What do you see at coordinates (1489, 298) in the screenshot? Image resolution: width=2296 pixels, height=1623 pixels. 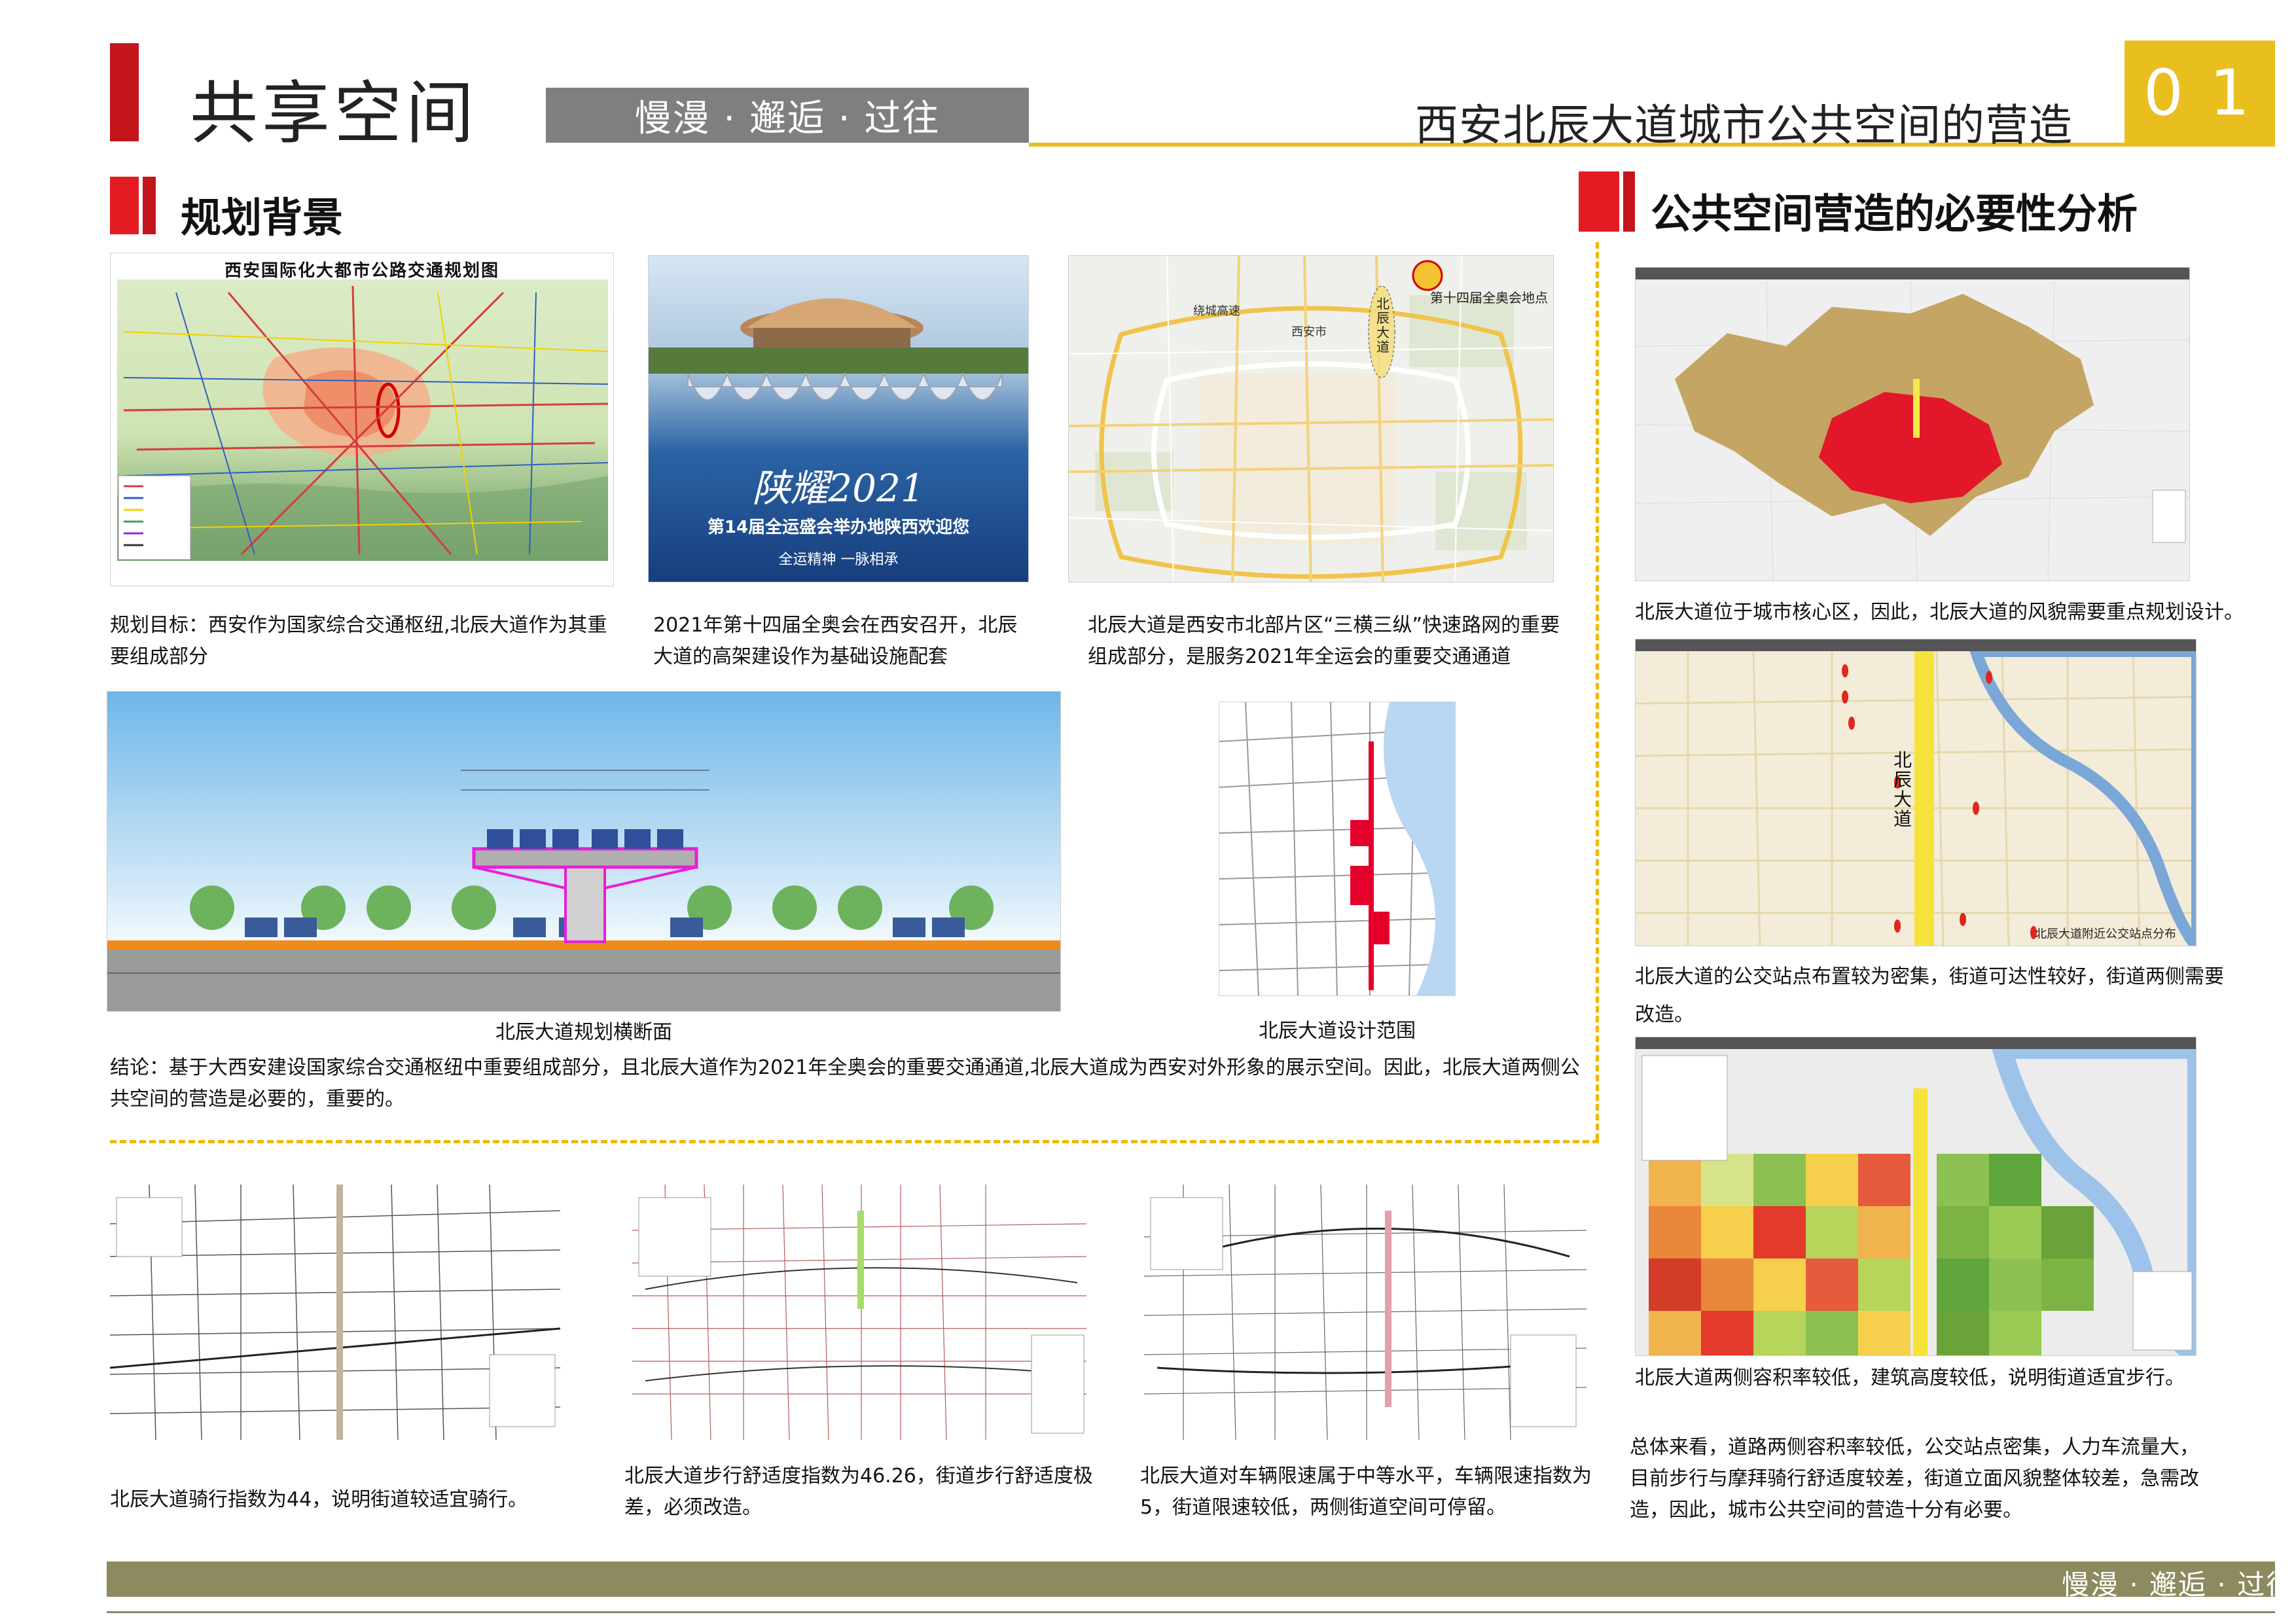 I see `map-label-site: 第十四届全奥会地点` at bounding box center [1489, 298].